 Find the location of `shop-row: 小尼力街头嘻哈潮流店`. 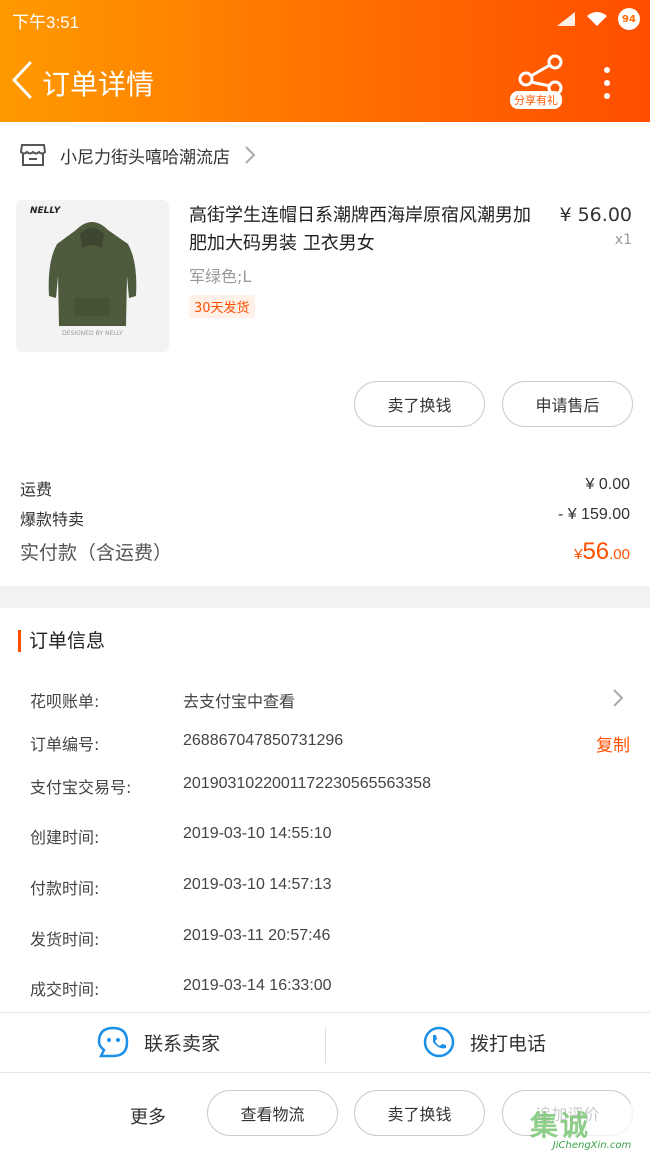

shop-row: 小尼力街头嘻哈潮流店 is located at coordinates (138, 155).